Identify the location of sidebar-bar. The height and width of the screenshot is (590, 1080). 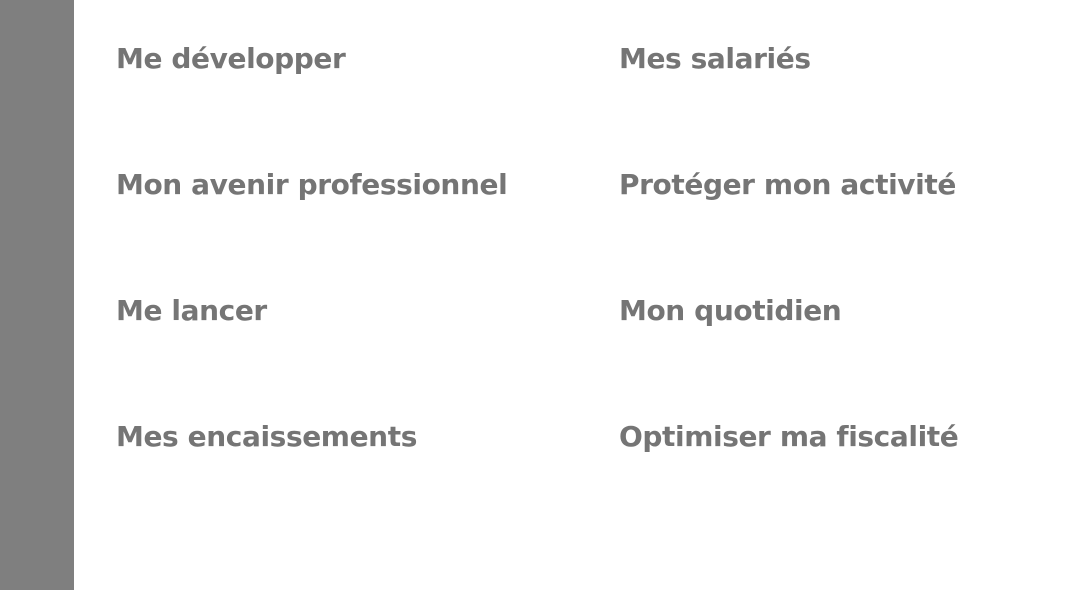
(37, 295).